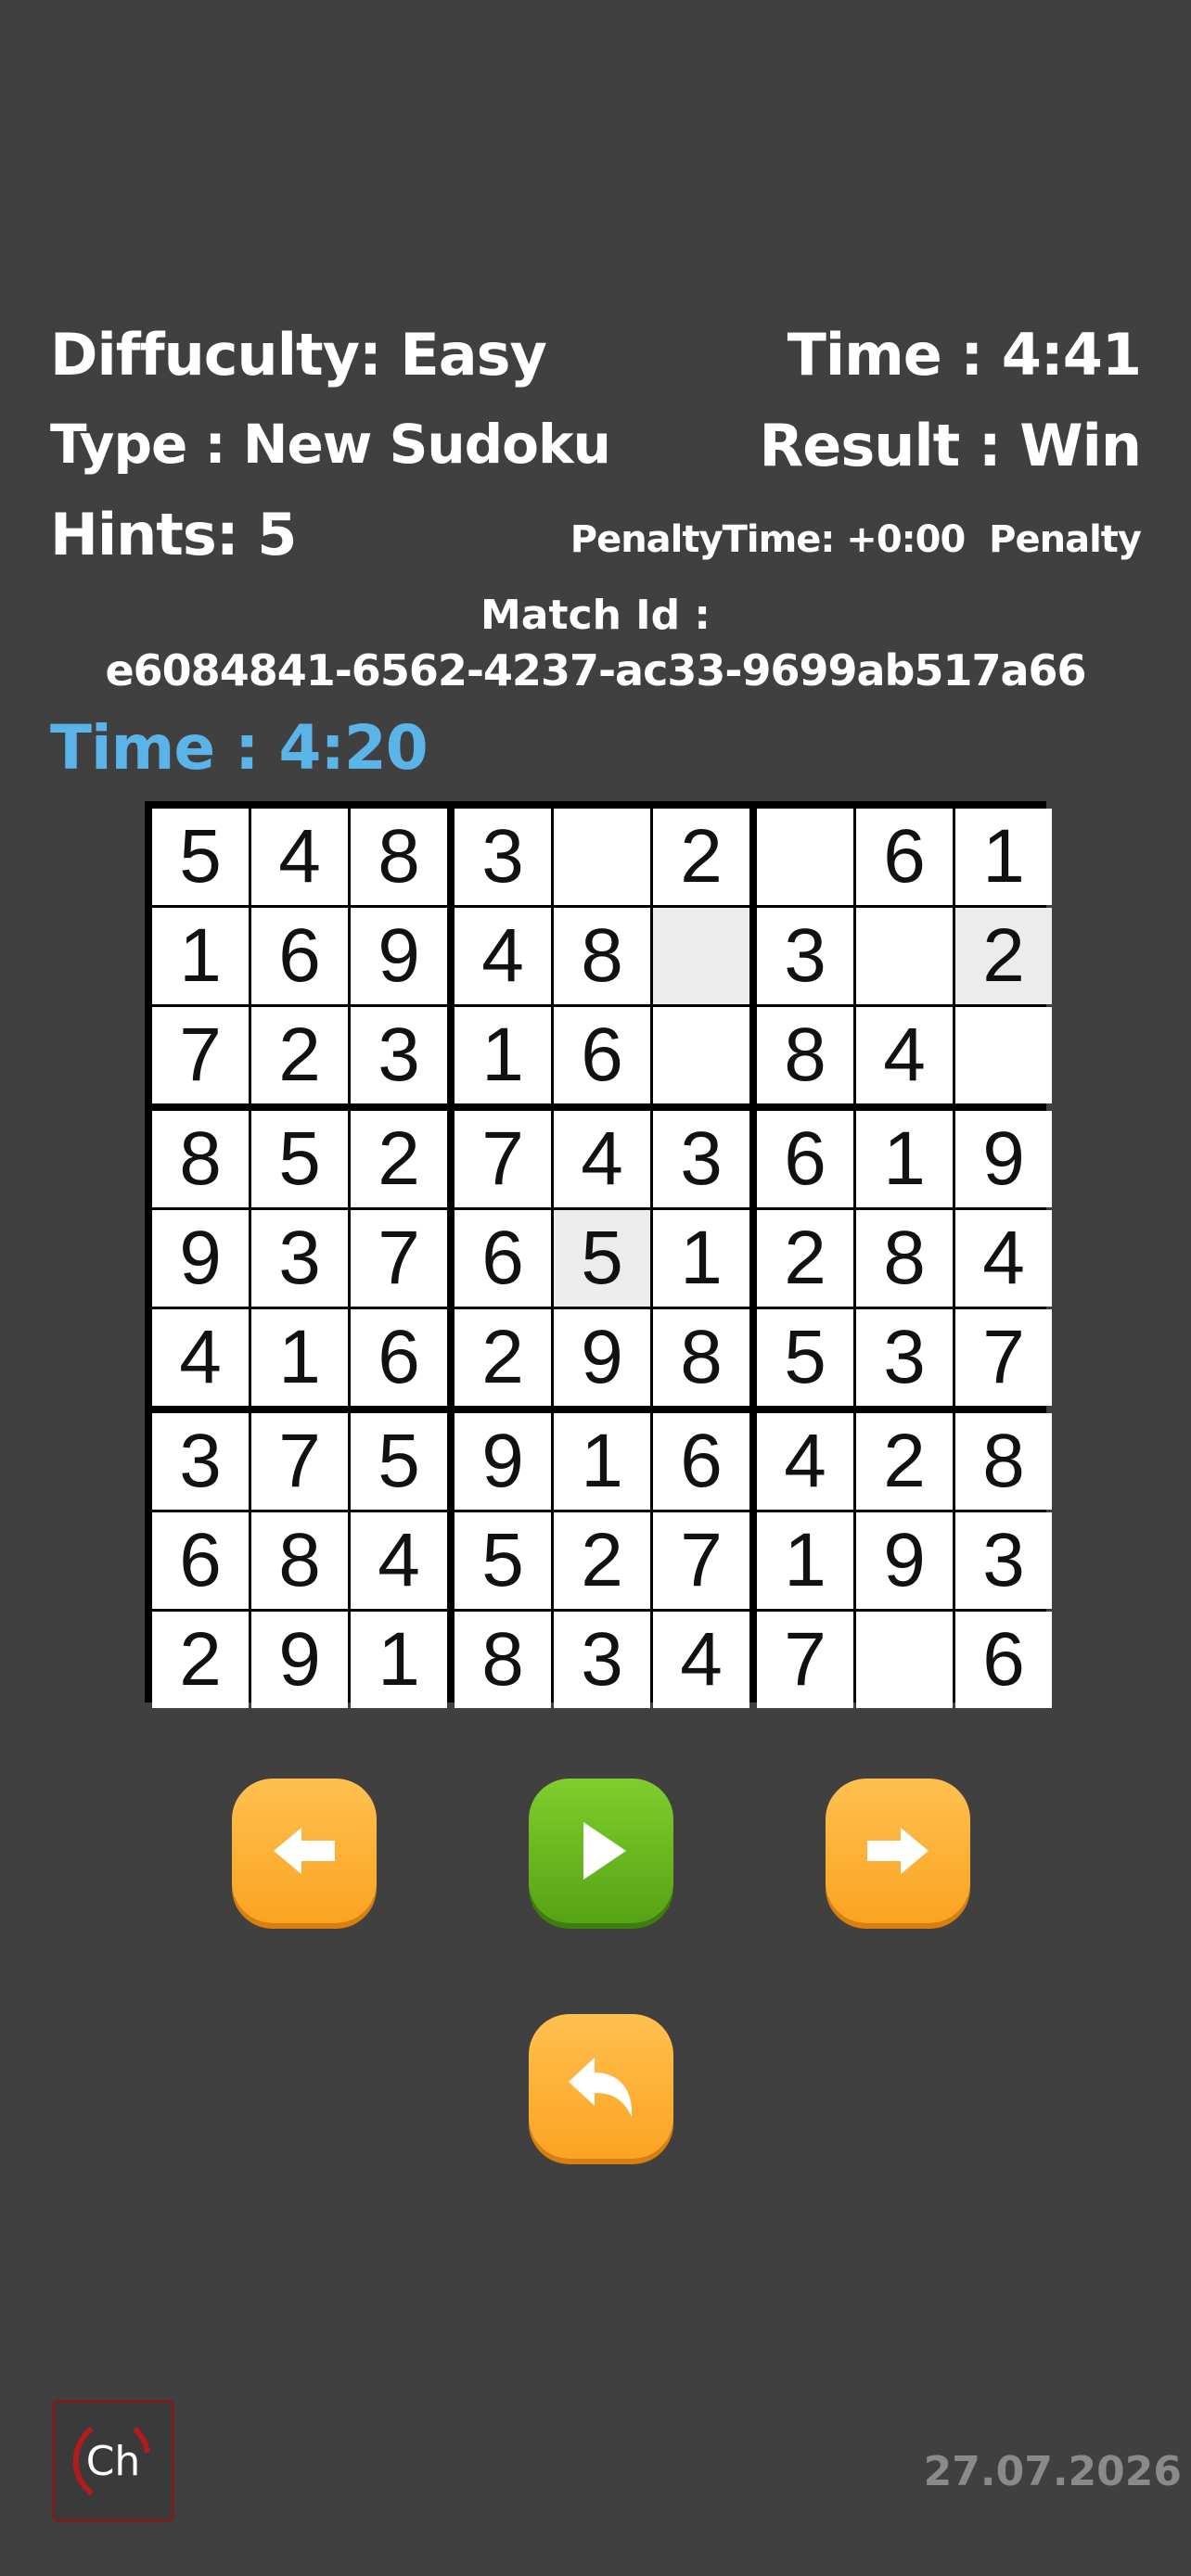 Image resolution: width=1191 pixels, height=2576 pixels. What do you see at coordinates (604, 1851) in the screenshot?
I see `play-icon` at bounding box center [604, 1851].